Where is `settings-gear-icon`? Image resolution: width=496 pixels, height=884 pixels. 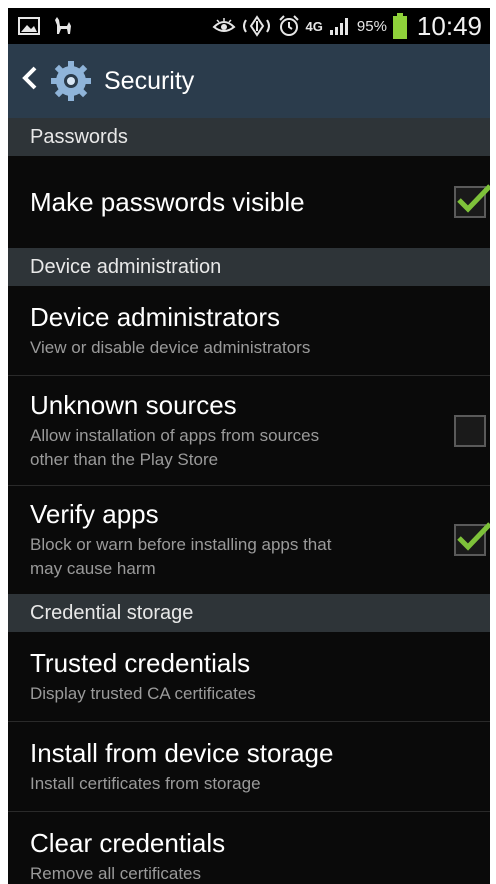 settings-gear-icon is located at coordinates (71, 81).